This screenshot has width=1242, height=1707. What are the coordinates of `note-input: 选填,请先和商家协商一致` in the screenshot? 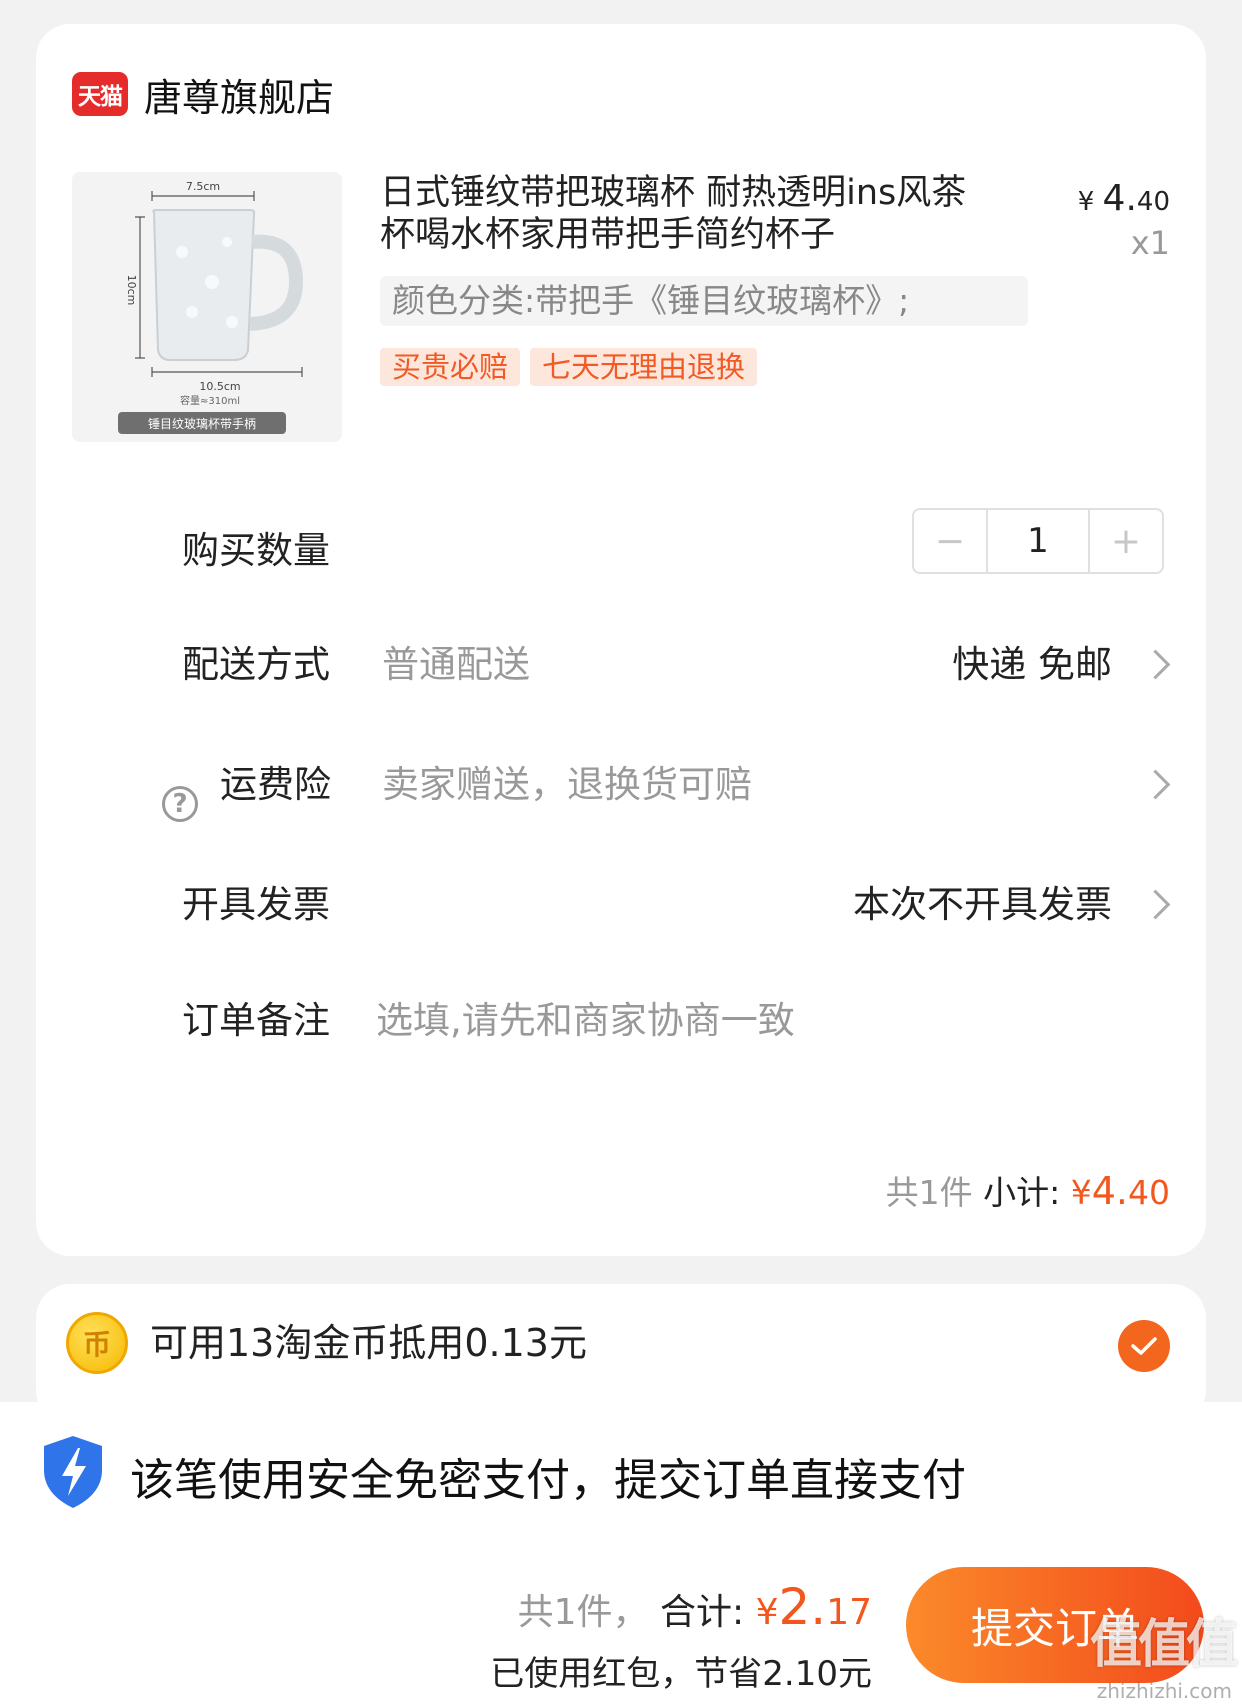 It's located at (585, 1017).